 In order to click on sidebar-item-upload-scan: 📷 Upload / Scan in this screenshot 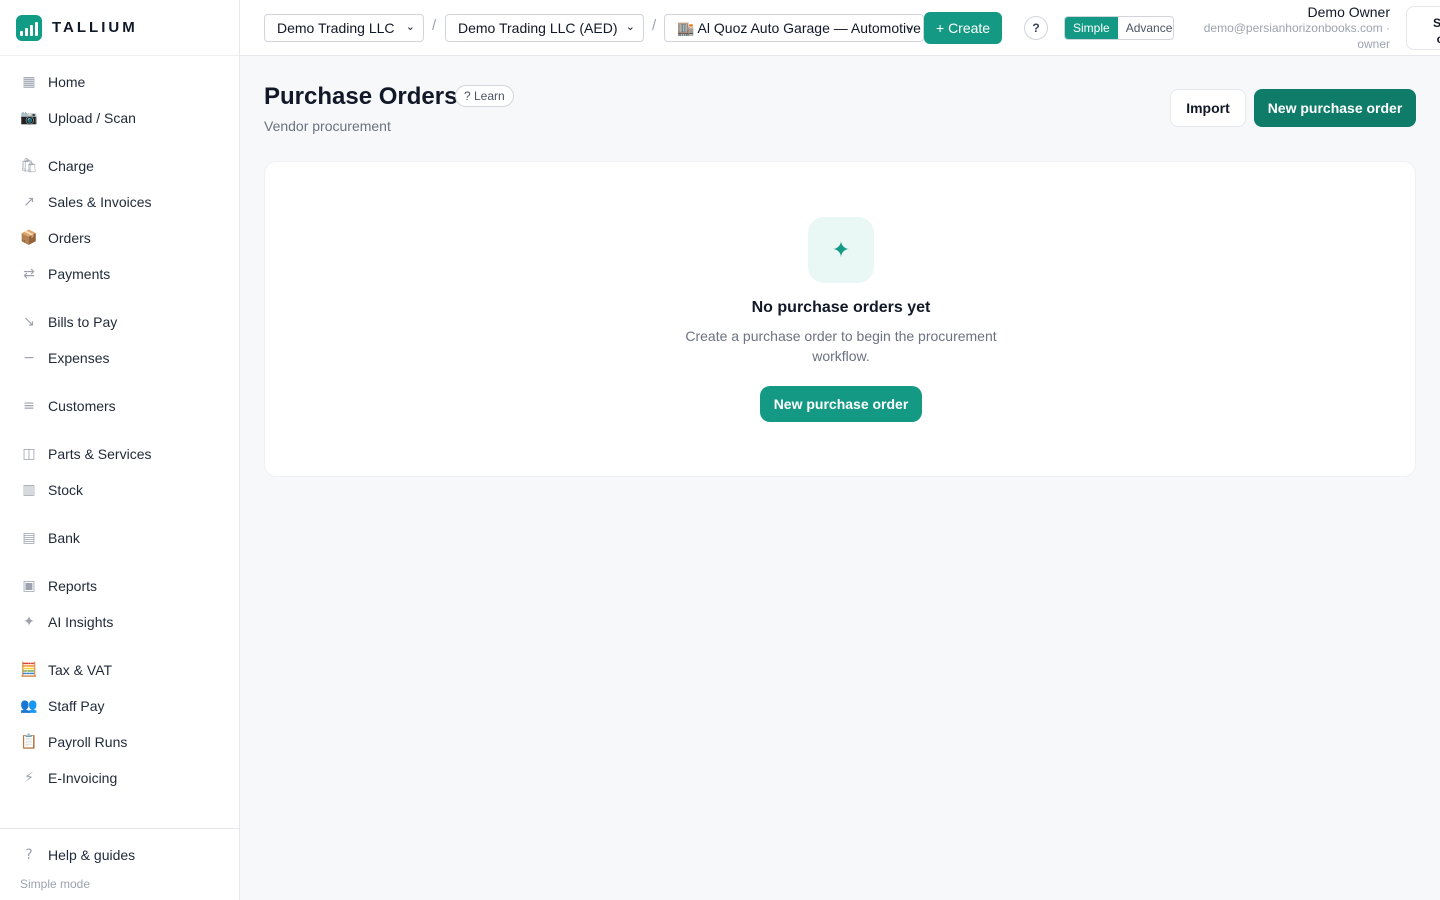, I will do `click(120, 118)`.